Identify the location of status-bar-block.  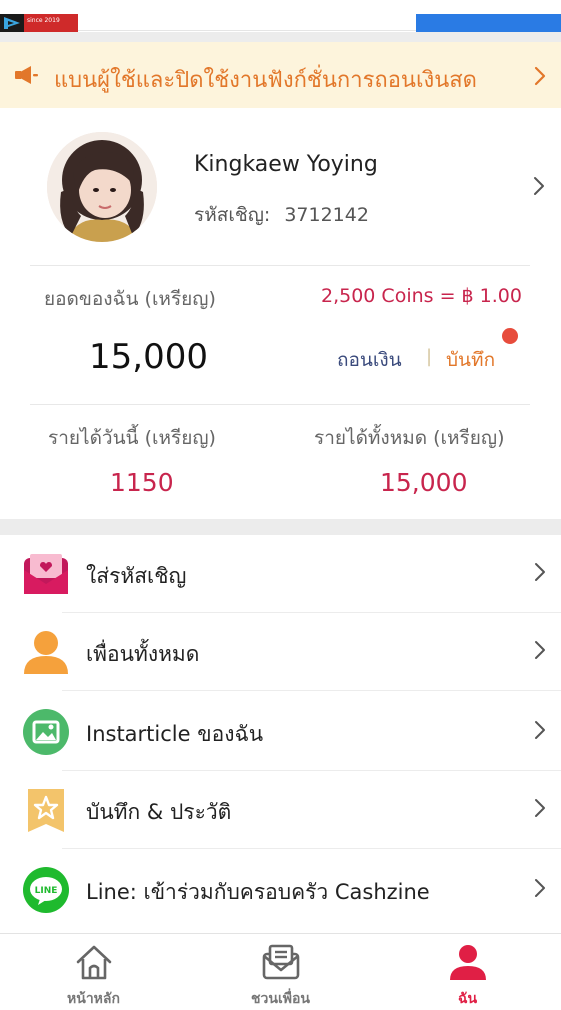
(488, 23).